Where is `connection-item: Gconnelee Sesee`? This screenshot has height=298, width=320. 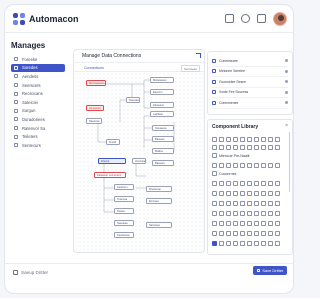
connection-item: Gconnelee Sesee is located at coordinates (250, 82).